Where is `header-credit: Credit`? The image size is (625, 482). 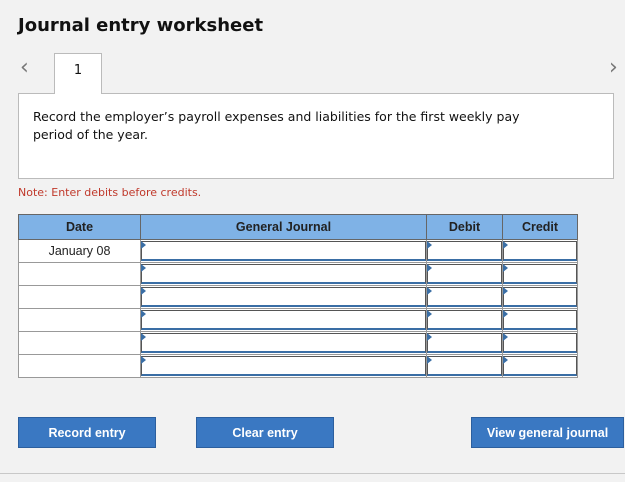
header-credit: Credit is located at coordinates (540, 227).